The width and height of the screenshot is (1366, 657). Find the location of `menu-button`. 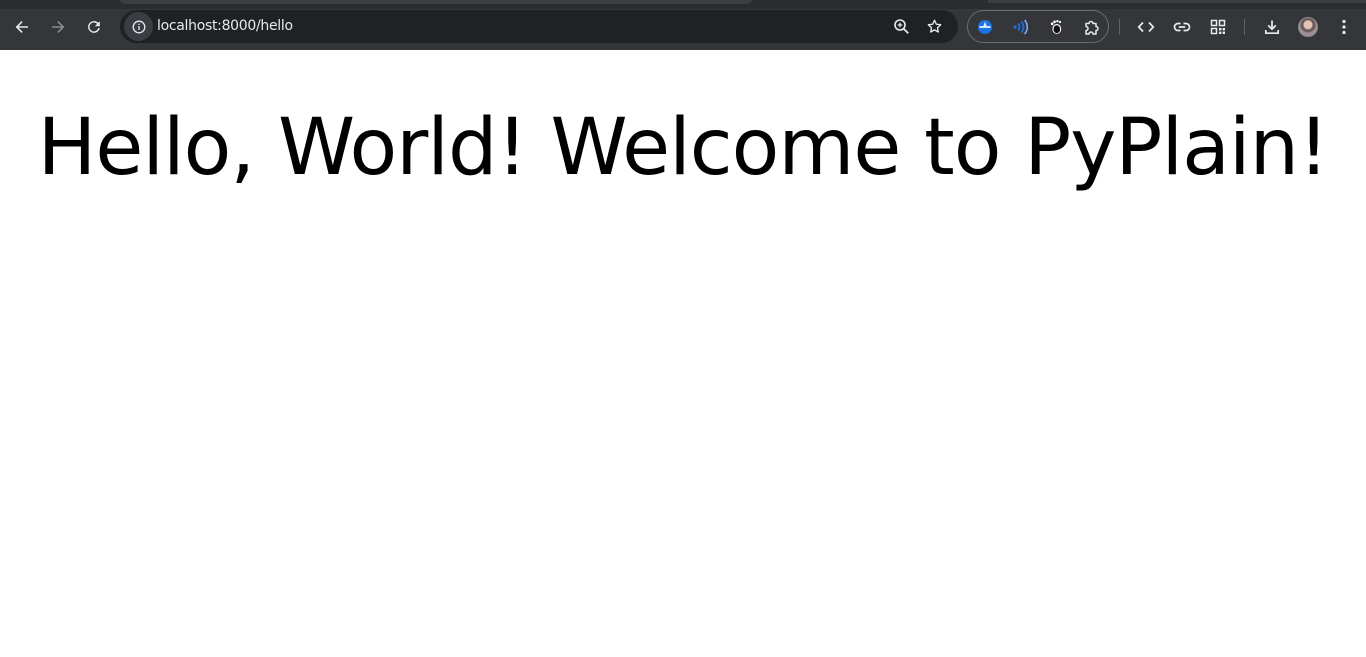

menu-button is located at coordinates (1344, 27).